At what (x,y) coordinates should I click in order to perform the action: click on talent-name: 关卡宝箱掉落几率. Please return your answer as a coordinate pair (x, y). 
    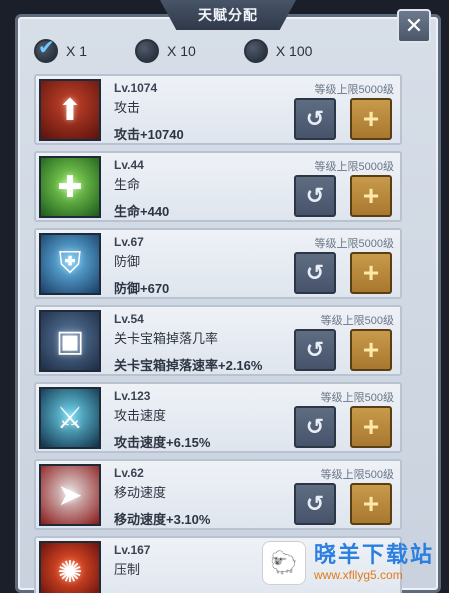
    Looking at the image, I should click on (166, 338).